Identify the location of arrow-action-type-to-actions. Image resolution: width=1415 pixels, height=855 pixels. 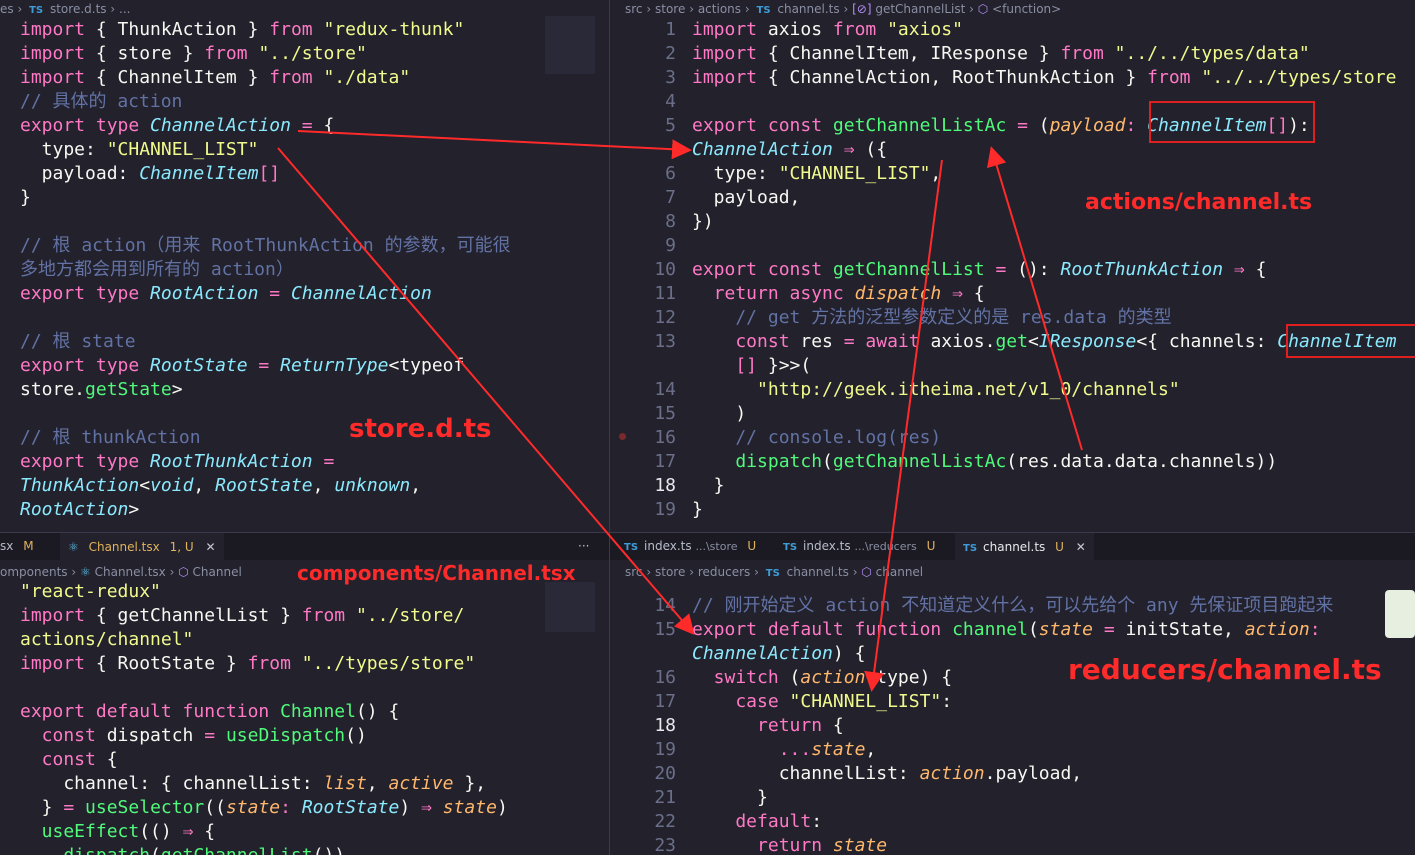
(494, 145).